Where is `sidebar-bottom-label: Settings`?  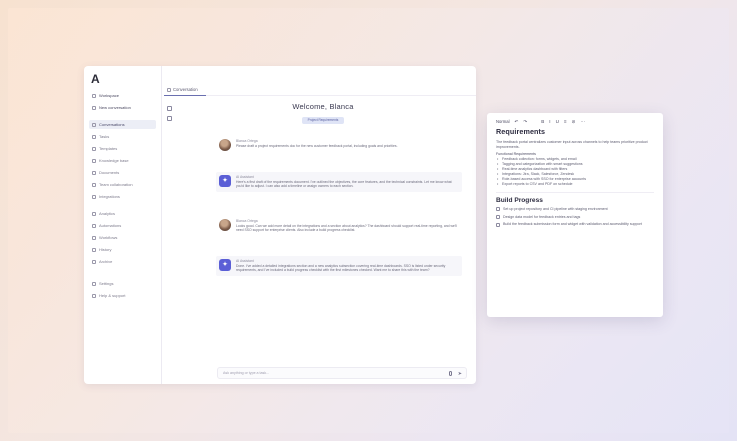 sidebar-bottom-label: Settings is located at coordinates (106, 283).